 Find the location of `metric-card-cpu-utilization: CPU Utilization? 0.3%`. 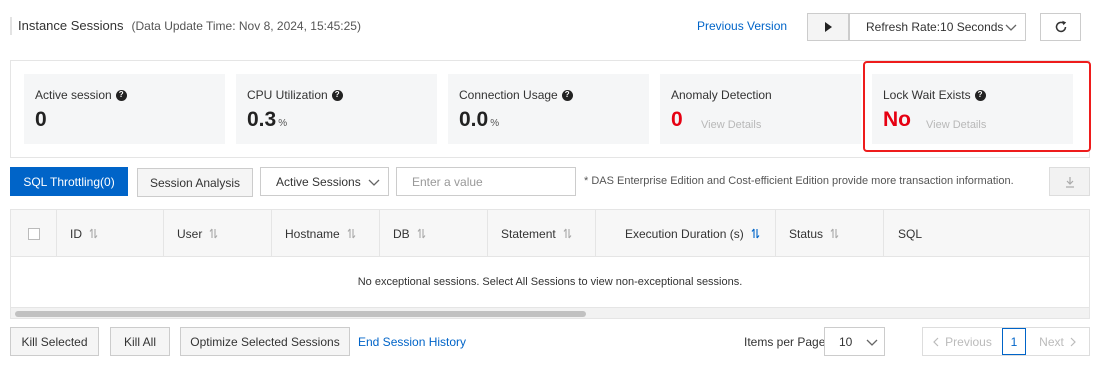

metric-card-cpu-utilization: CPU Utilization? 0.3% is located at coordinates (336, 109).